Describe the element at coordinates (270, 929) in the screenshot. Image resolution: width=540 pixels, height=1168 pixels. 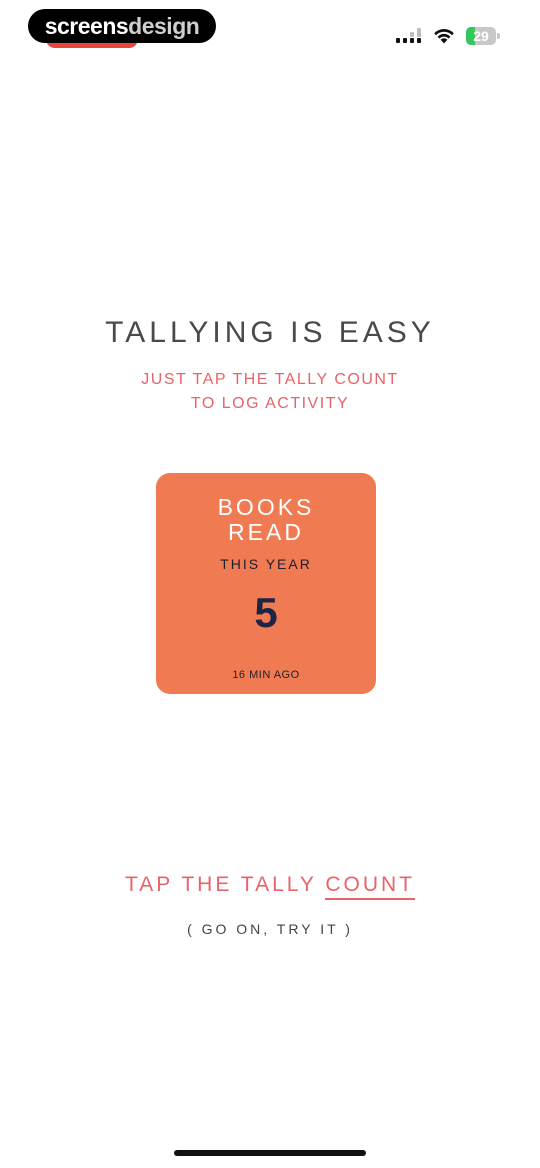
I see `try-it-hint: ( GO ON, TRY IT )` at that location.